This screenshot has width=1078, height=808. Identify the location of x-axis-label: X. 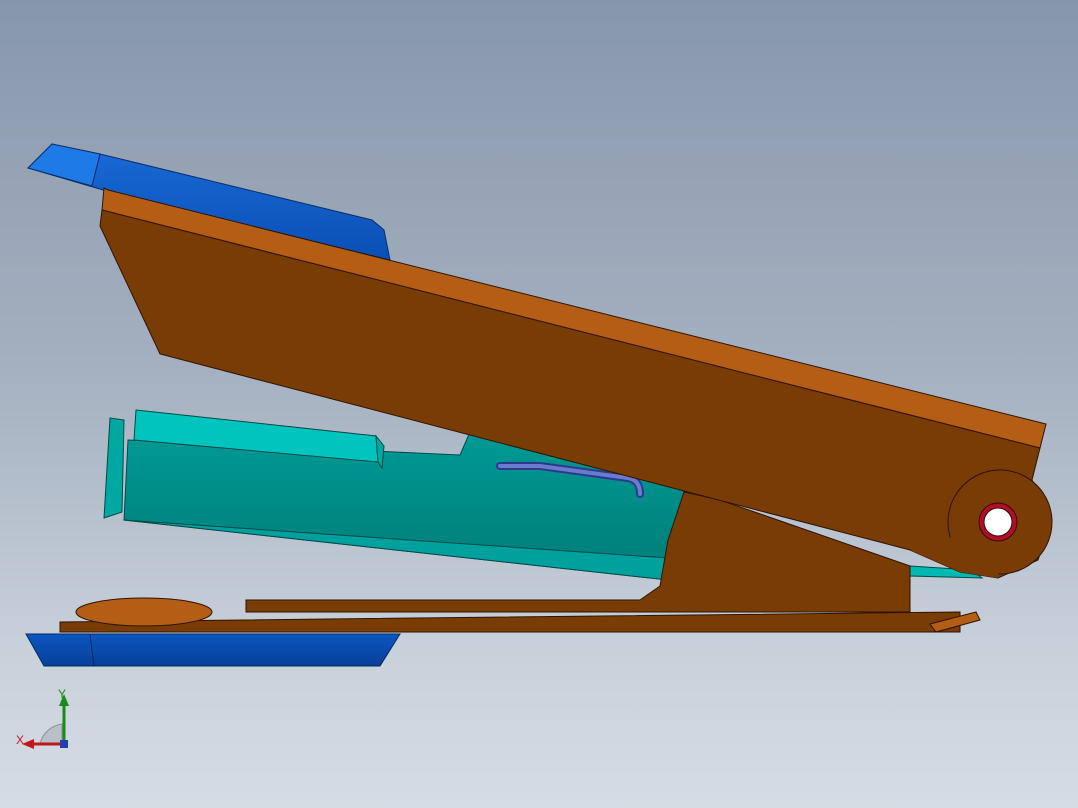
(20, 740).